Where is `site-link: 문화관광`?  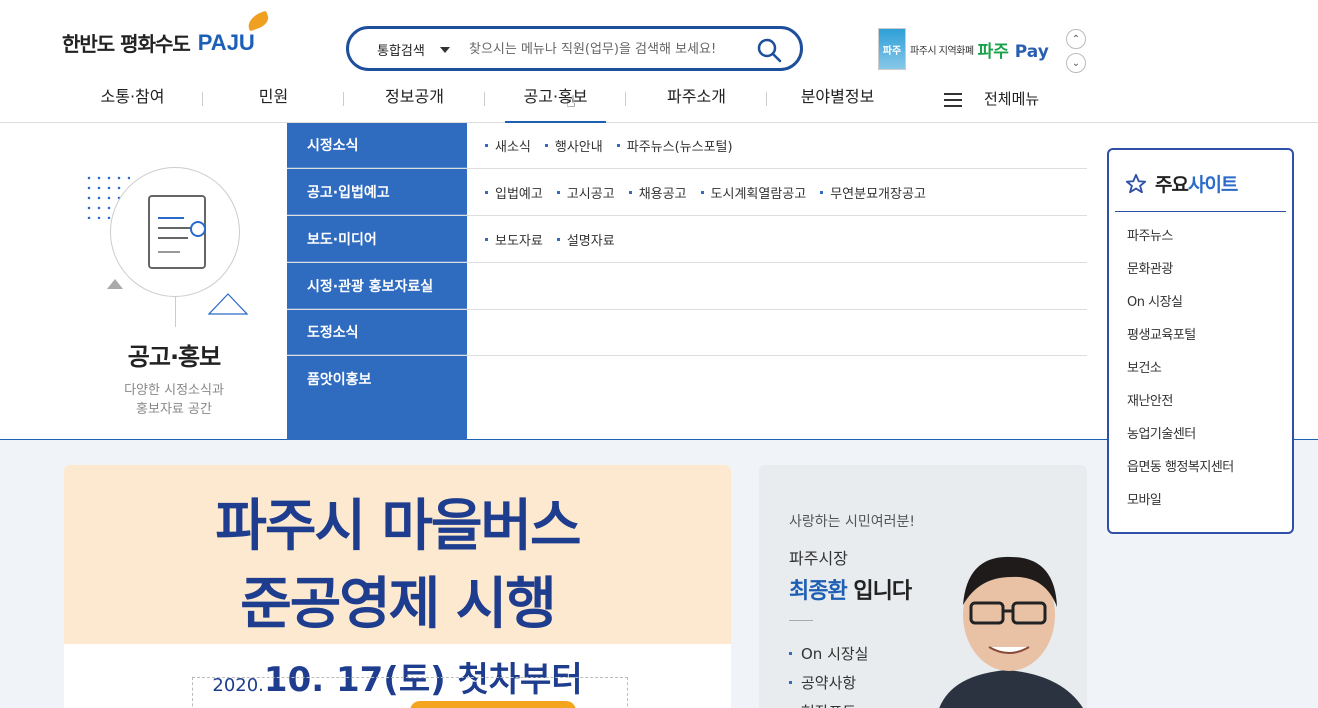
site-link: 문화관광 is located at coordinates (1180, 276).